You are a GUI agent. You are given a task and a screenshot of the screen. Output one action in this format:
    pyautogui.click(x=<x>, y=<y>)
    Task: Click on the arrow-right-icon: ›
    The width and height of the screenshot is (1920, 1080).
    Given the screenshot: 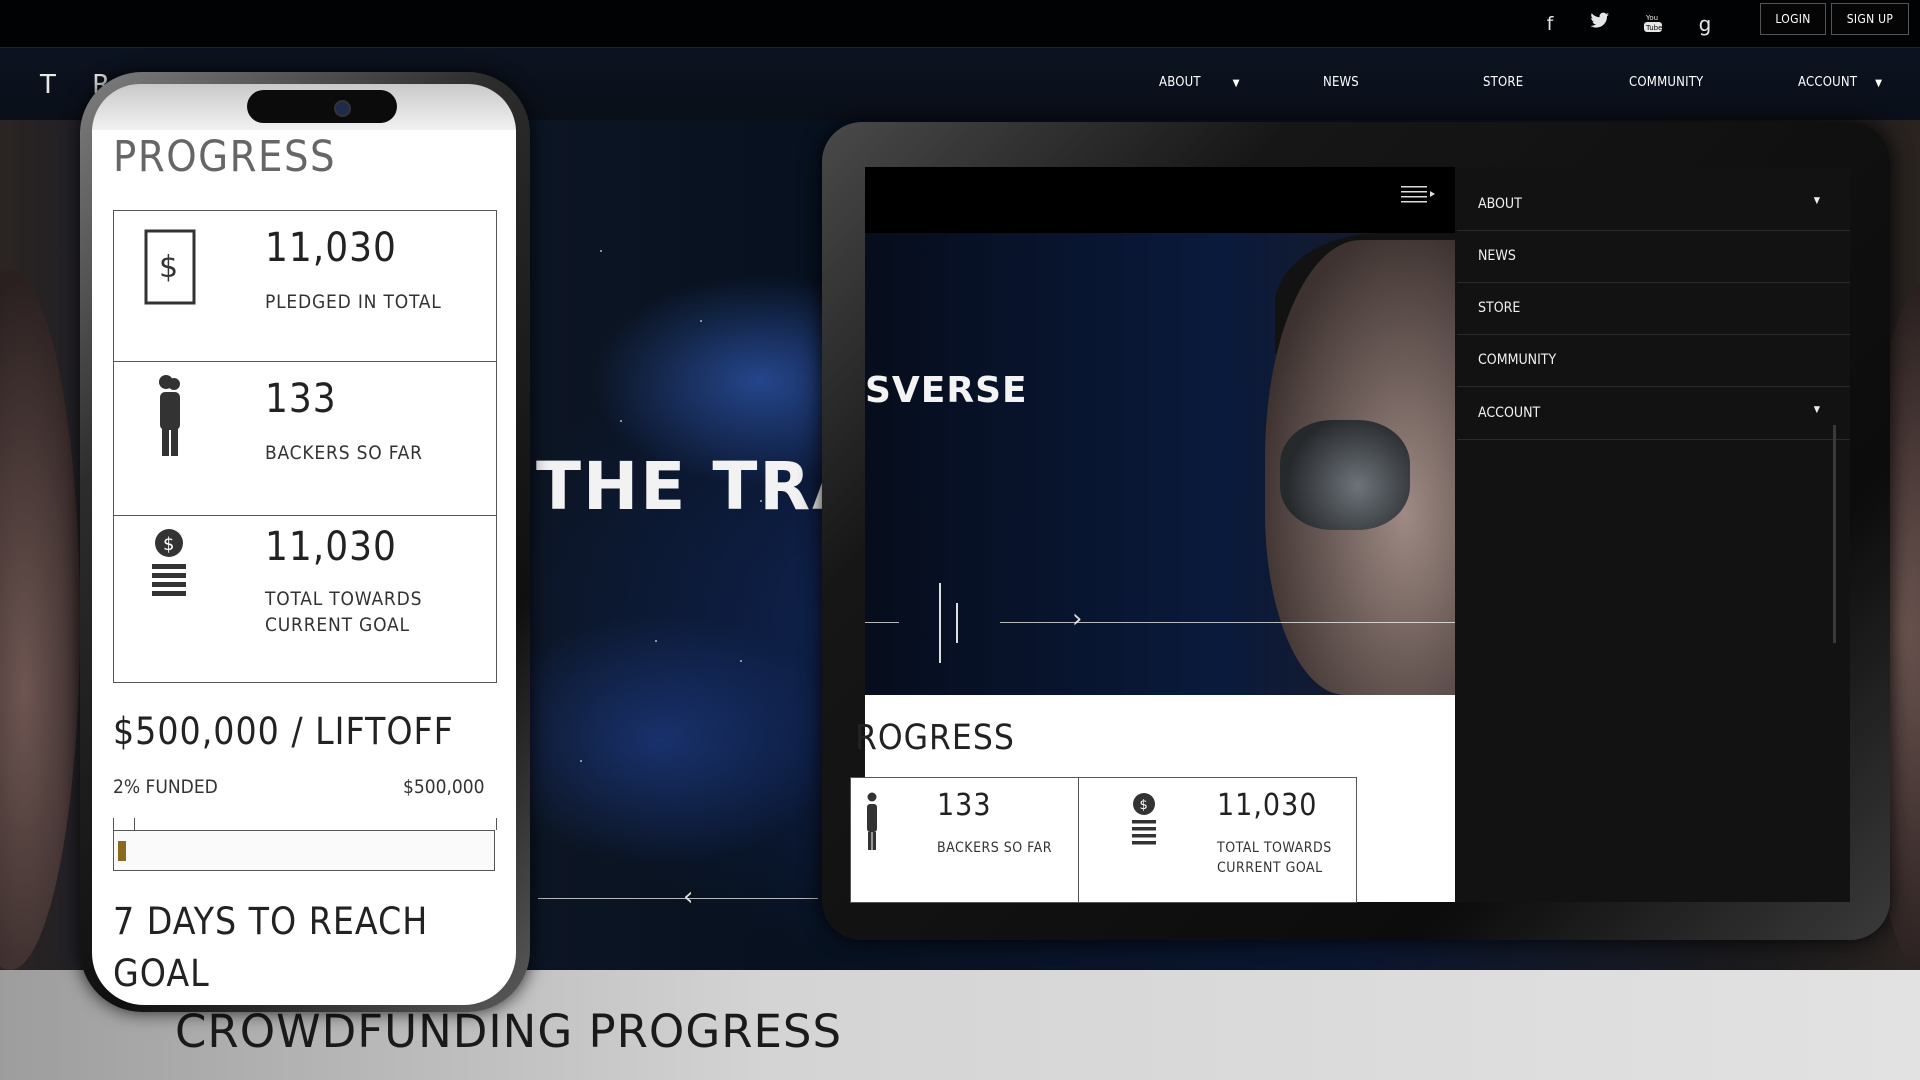 What is the action you would take?
    pyautogui.click(x=1077, y=619)
    